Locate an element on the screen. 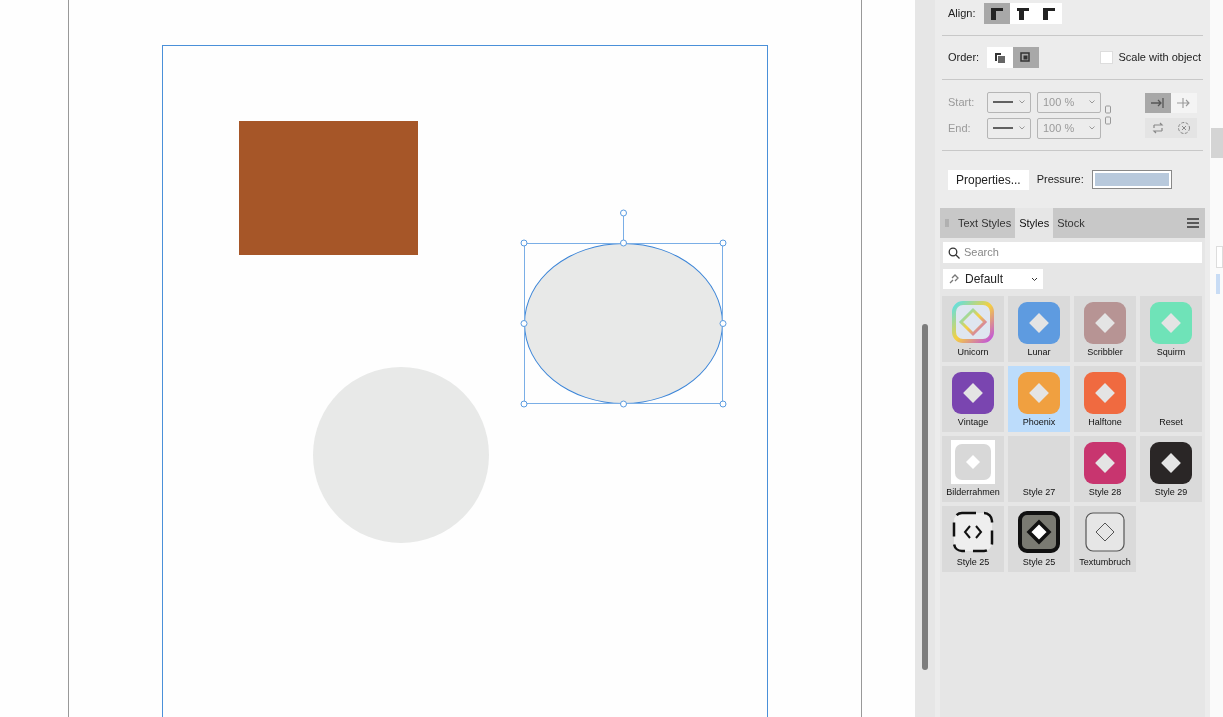 Image resolution: width=1223 pixels, height=717 pixels. pressure-label: Pressure: is located at coordinates (1060, 180).